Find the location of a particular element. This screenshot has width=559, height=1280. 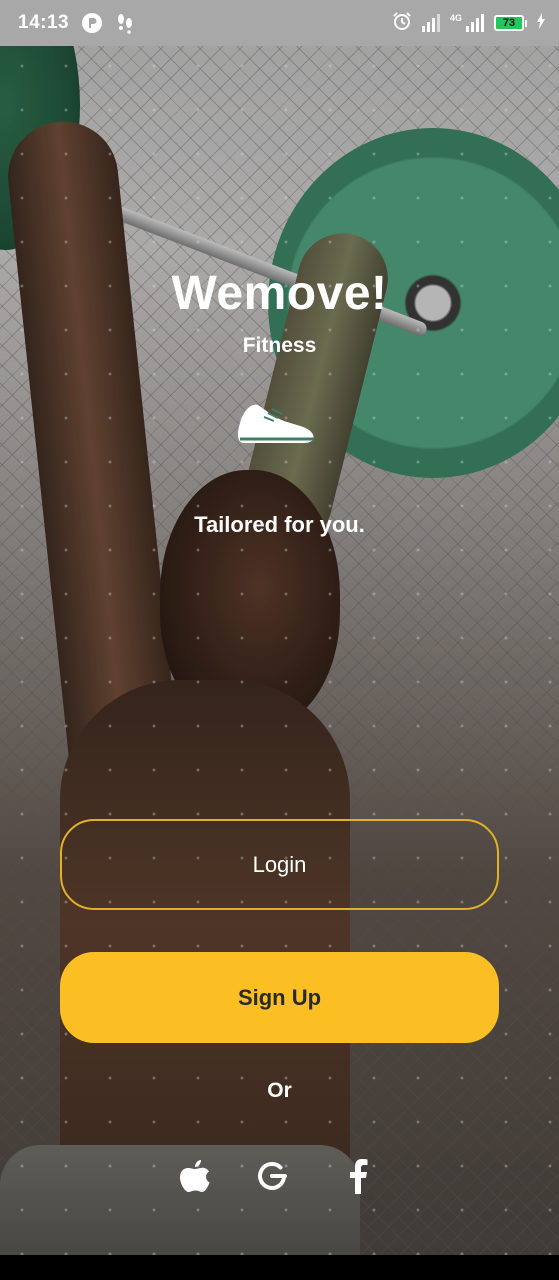

wifi-signal-icon is located at coordinates (430, 23).